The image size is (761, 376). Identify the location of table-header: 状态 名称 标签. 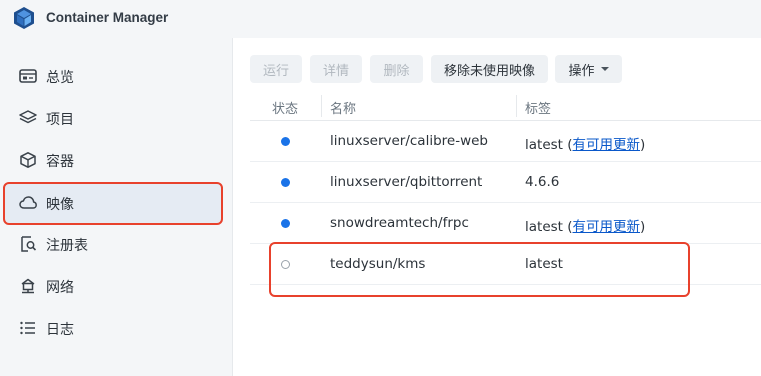
(505, 106).